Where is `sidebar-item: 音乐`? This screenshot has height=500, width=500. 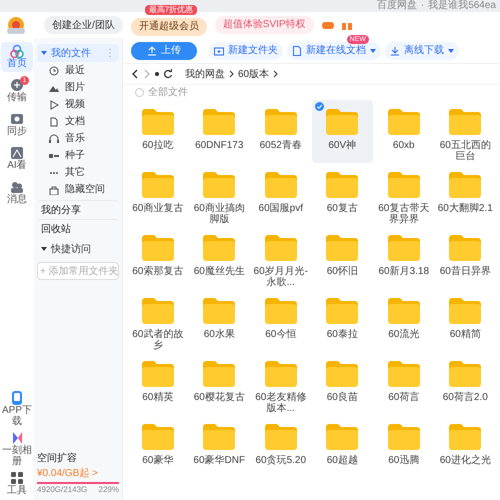
sidebar-item: 音乐 is located at coordinates (78, 138).